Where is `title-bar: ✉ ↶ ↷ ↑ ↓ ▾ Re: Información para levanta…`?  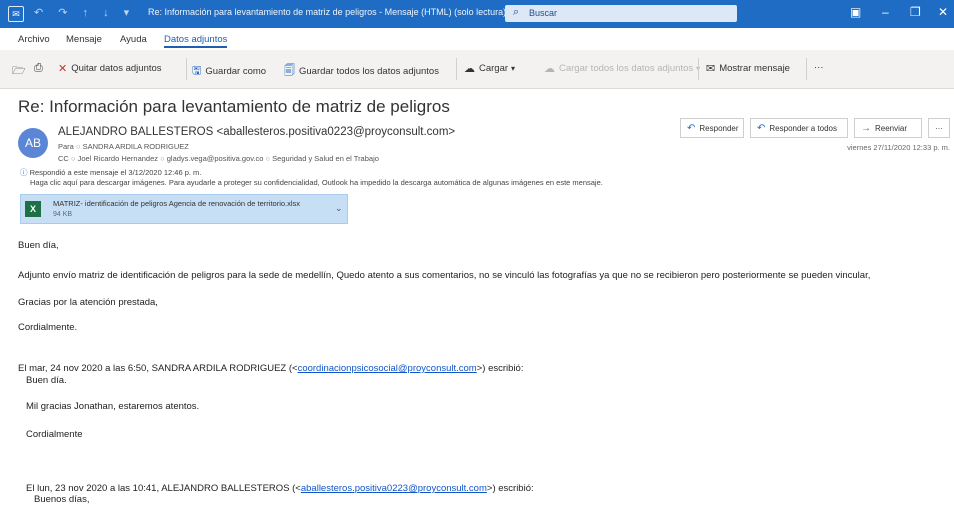 title-bar: ✉ ↶ ↷ ↑ ↓ ▾ Re: Información para levanta… is located at coordinates (477, 14).